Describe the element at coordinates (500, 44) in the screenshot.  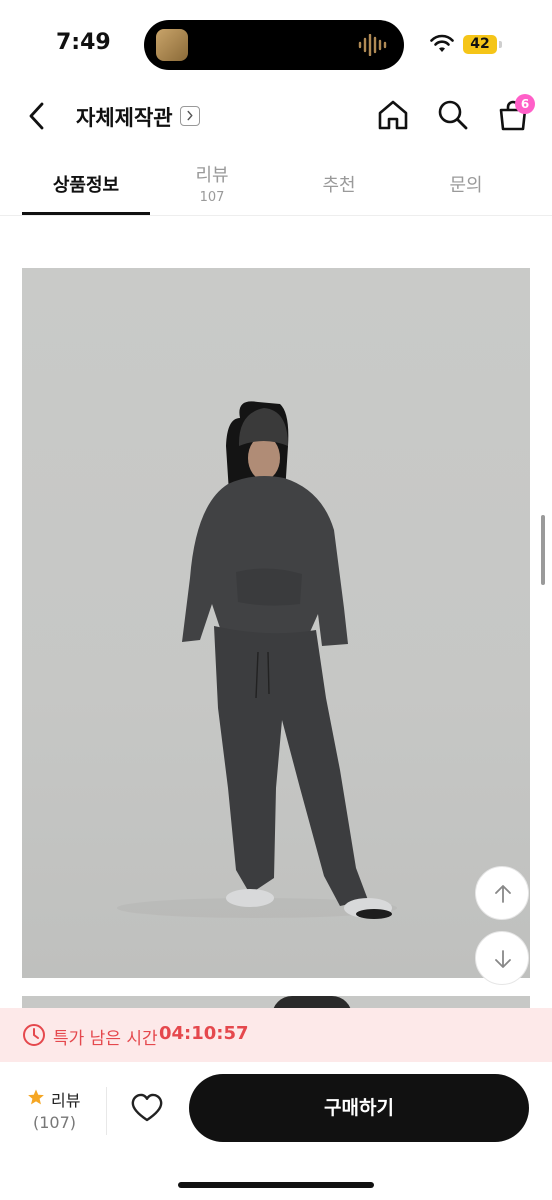
I see `battery-tip` at that location.